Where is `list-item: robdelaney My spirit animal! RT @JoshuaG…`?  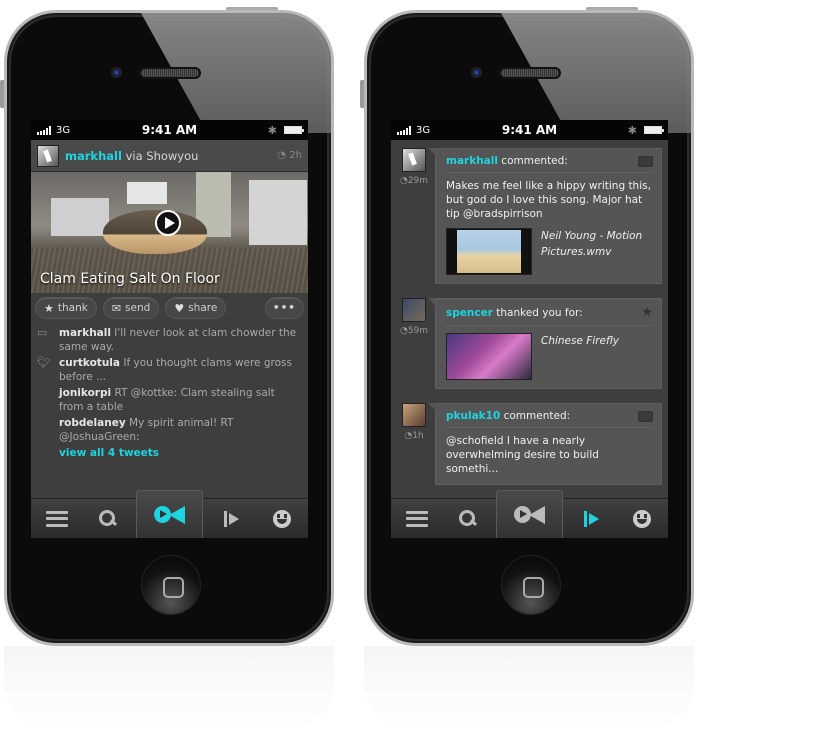
list-item: robdelaney My spirit animal! RT @JoshuaG… is located at coordinates (169, 430).